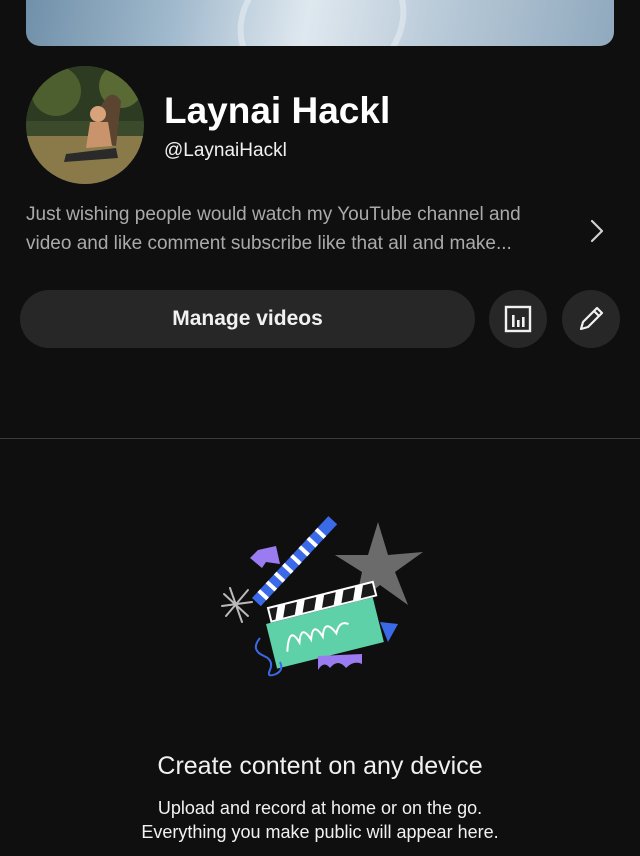 This screenshot has width=640, height=856. I want to click on channel-name: Laynai Hackl, so click(277, 110).